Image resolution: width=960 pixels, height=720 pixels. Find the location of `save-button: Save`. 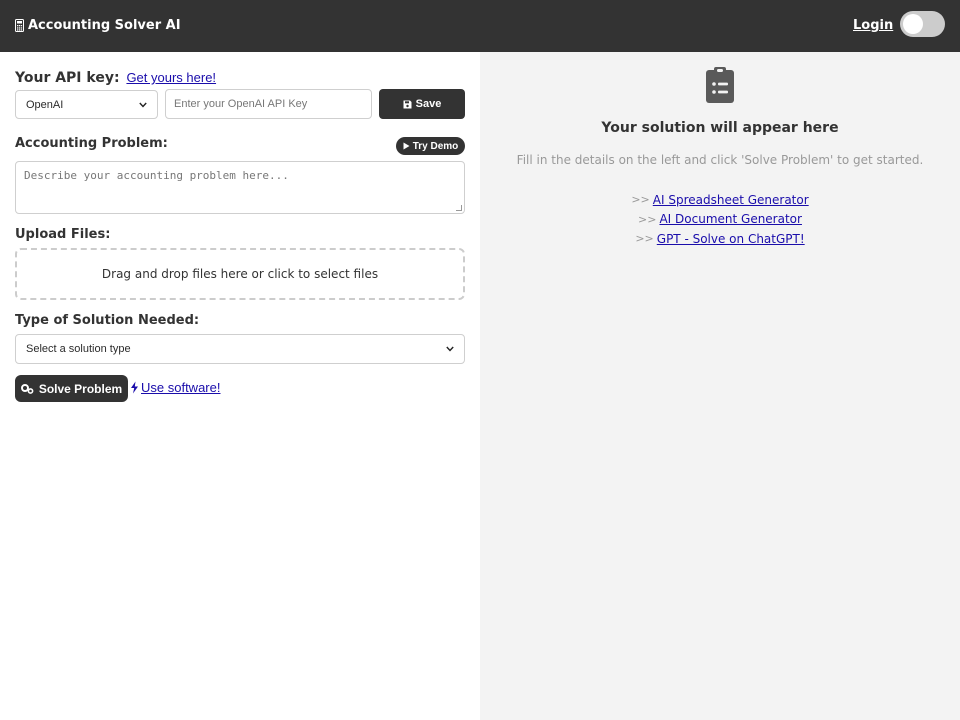

save-button: Save is located at coordinates (422, 104).